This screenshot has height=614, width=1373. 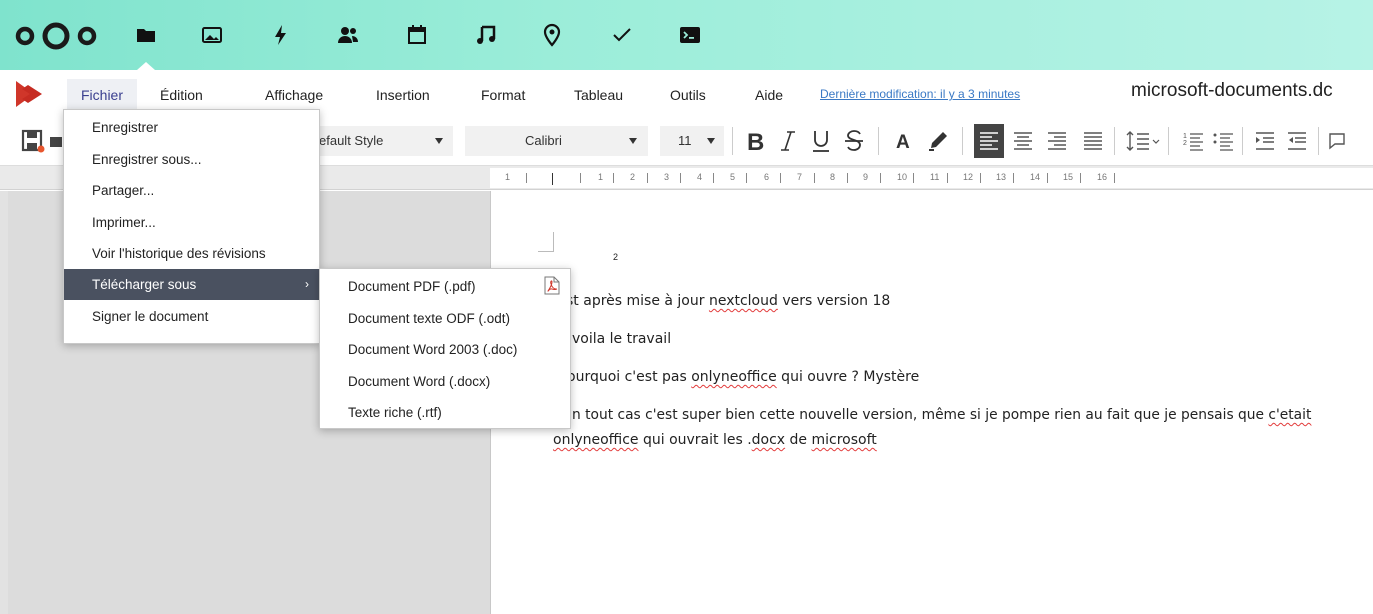 What do you see at coordinates (1093, 141) in the screenshot?
I see `align-justify-icon` at bounding box center [1093, 141].